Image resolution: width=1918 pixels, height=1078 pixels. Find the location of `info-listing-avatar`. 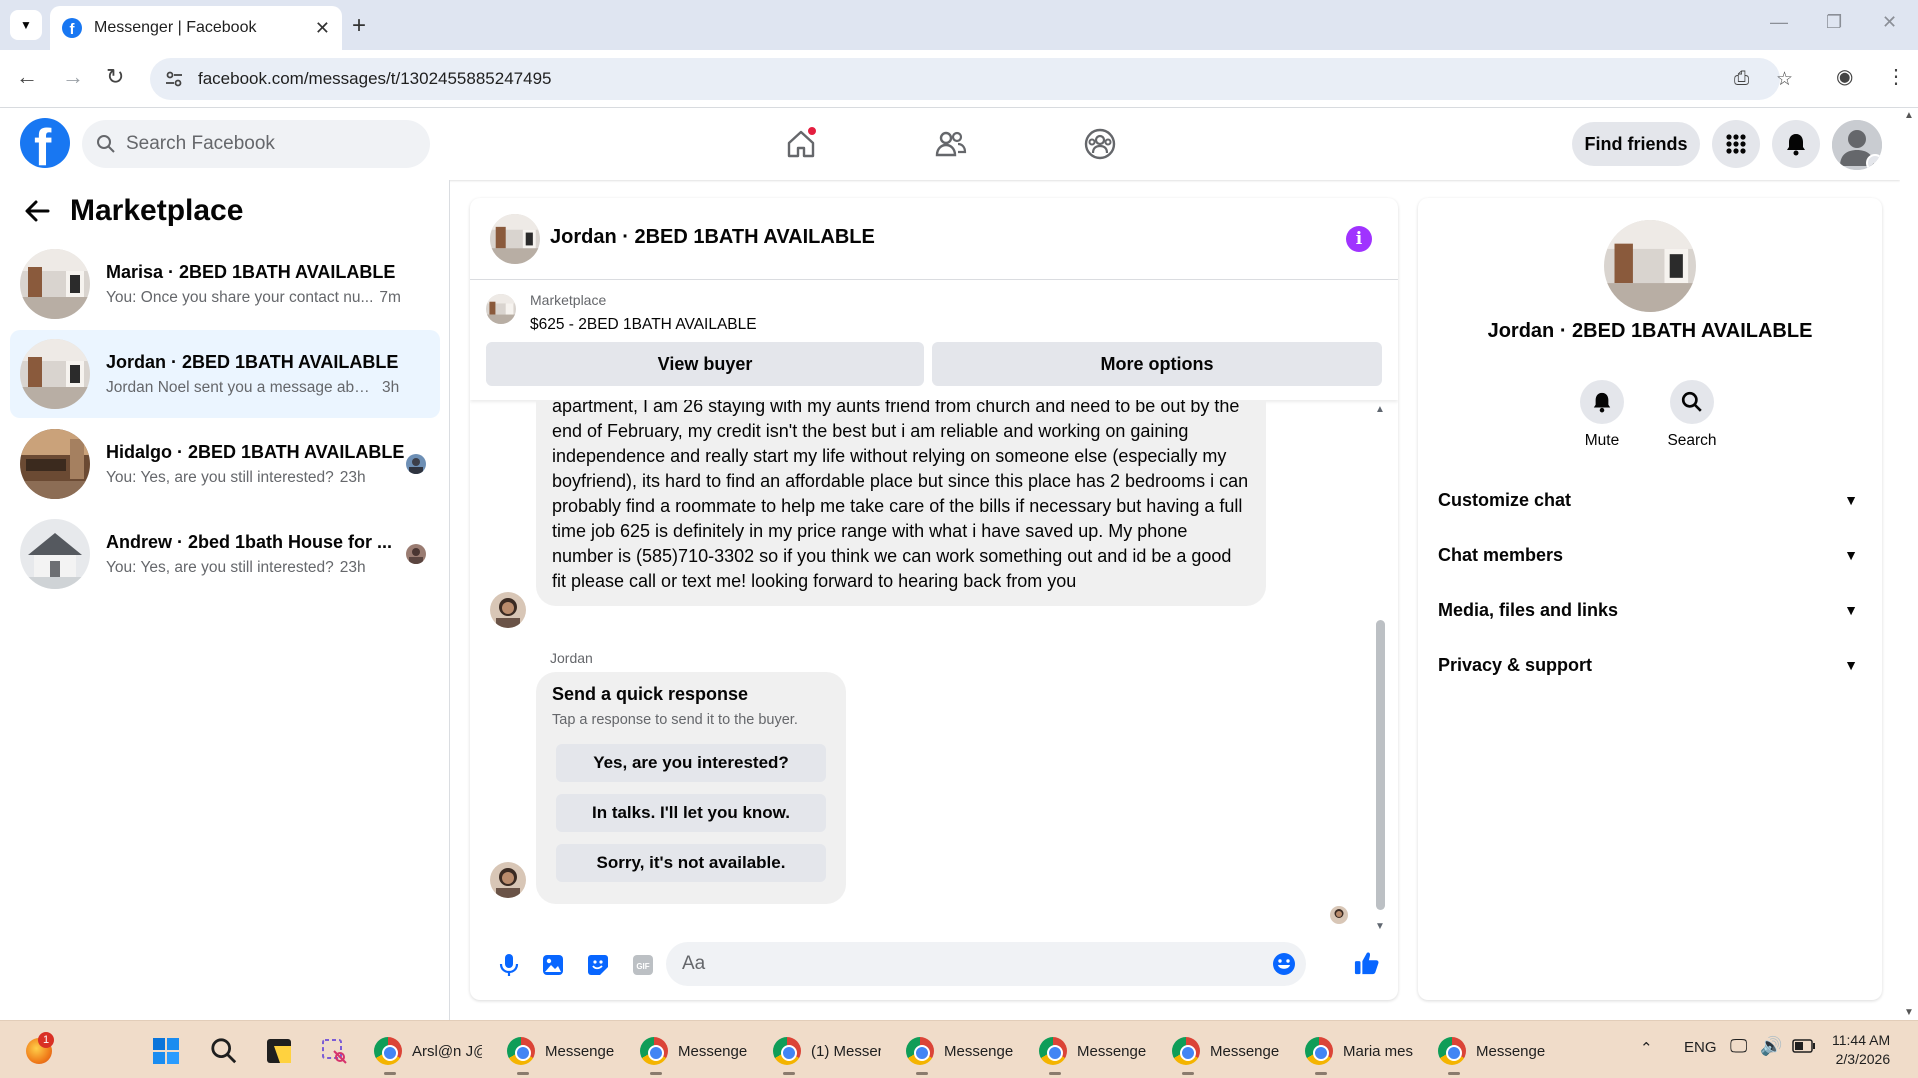

info-listing-avatar is located at coordinates (1650, 266).